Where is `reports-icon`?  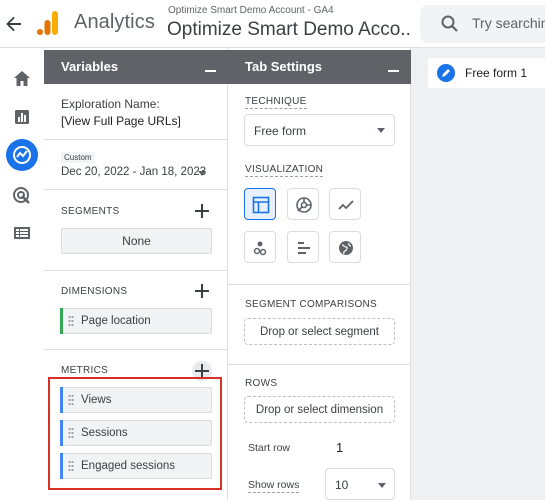 reports-icon is located at coordinates (22, 117).